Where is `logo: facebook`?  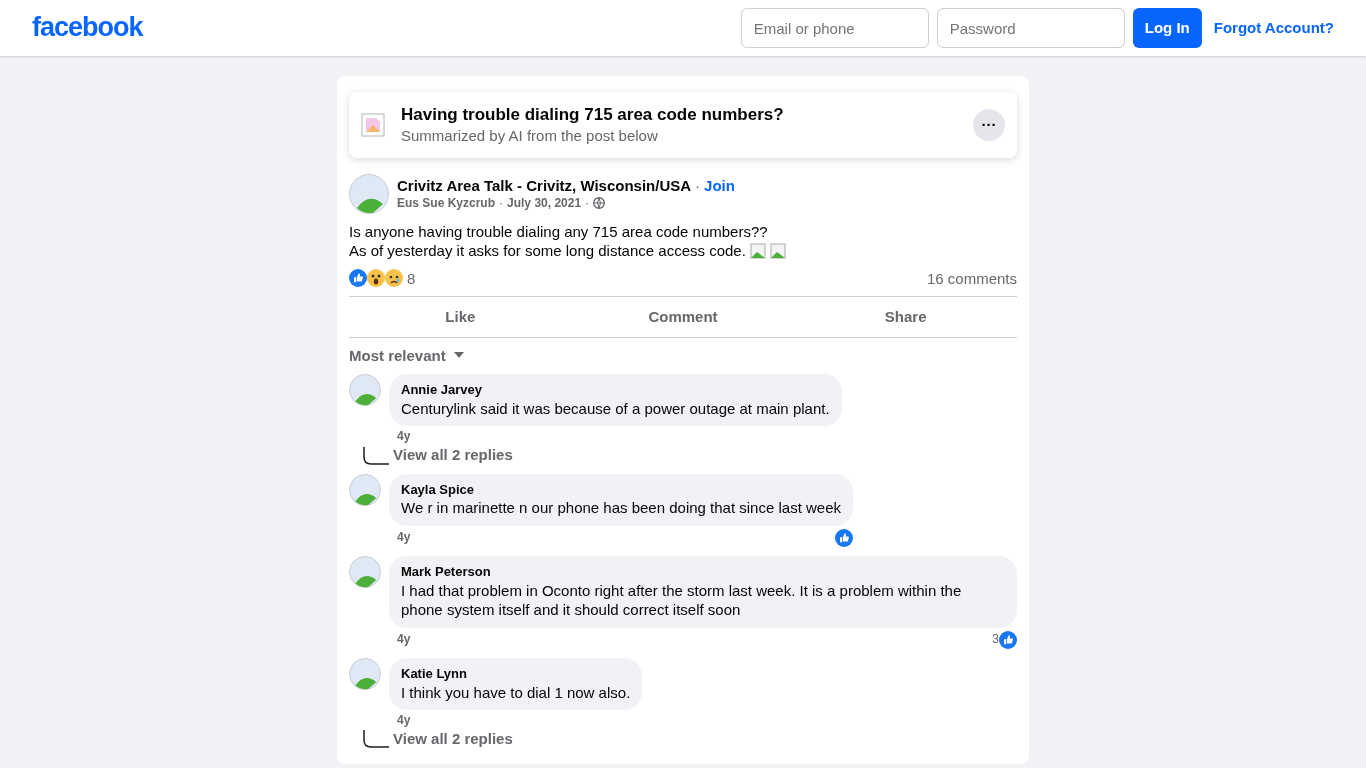
logo: facebook is located at coordinates (87, 28).